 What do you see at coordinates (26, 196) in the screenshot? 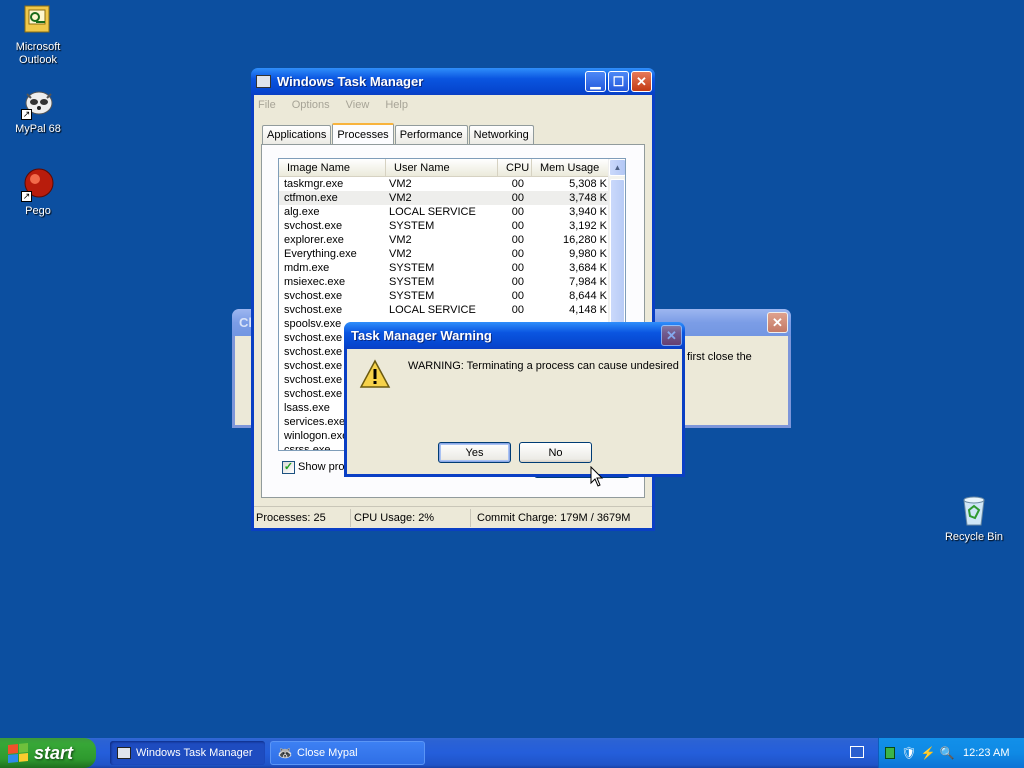
I see `shortcut-arrow-icon: ↗` at bounding box center [26, 196].